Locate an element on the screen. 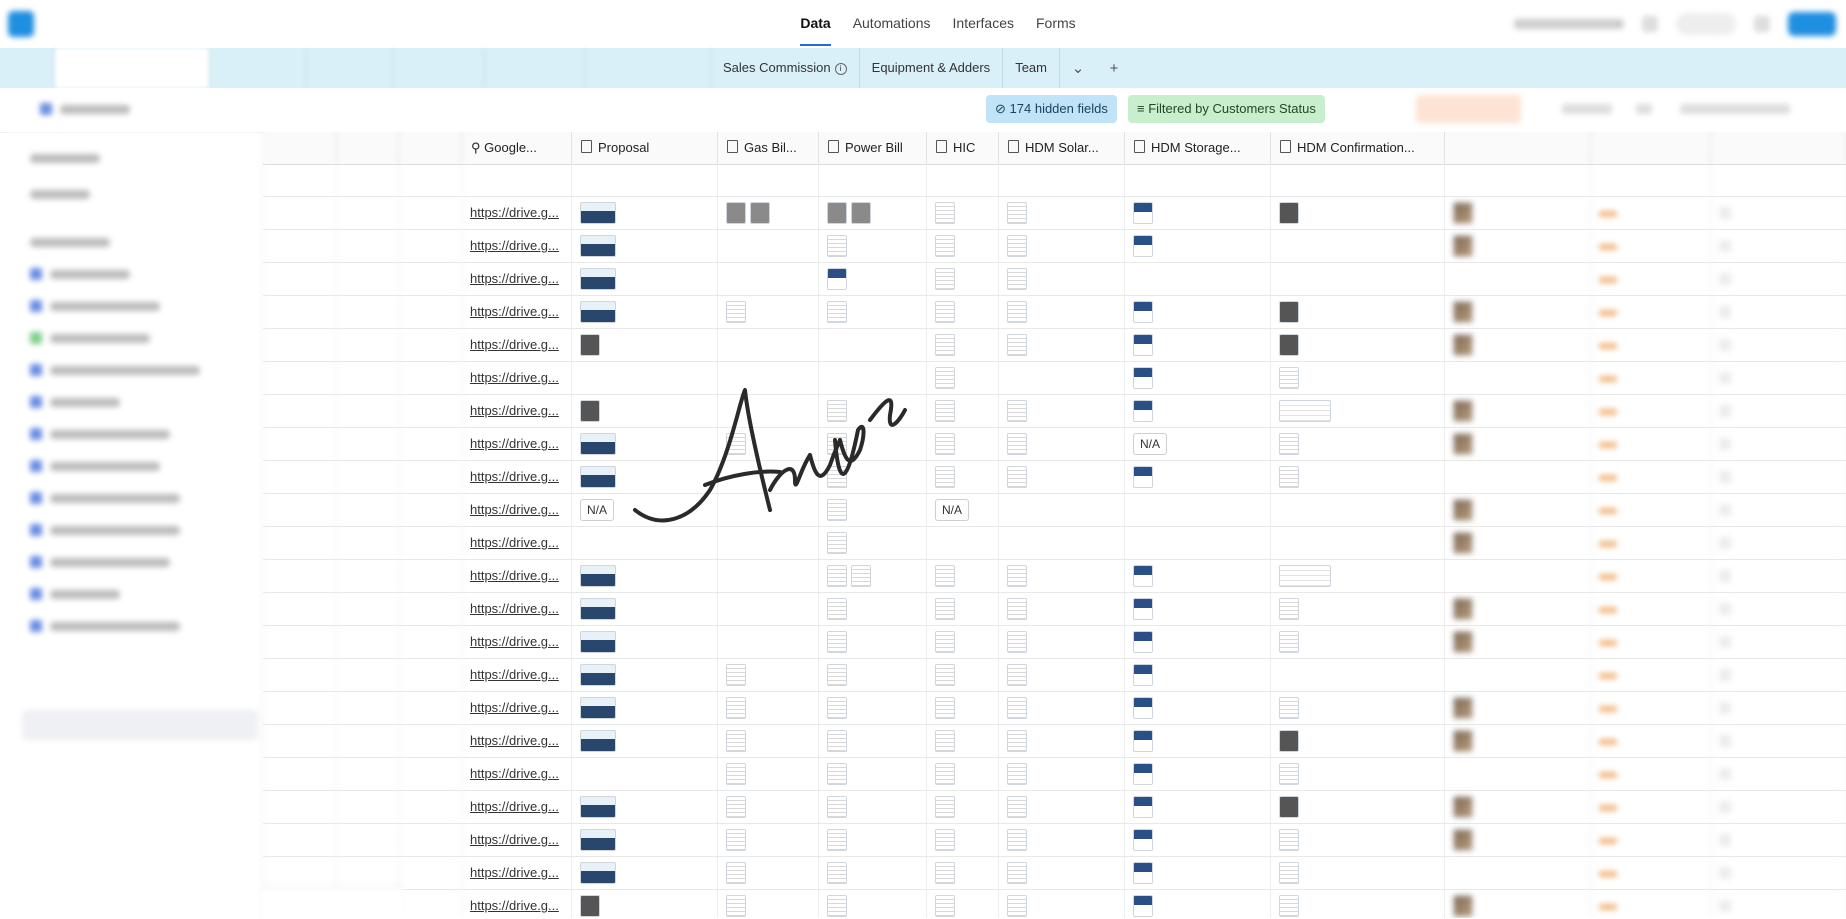  gas-bill-cell is located at coordinates (768, 774).